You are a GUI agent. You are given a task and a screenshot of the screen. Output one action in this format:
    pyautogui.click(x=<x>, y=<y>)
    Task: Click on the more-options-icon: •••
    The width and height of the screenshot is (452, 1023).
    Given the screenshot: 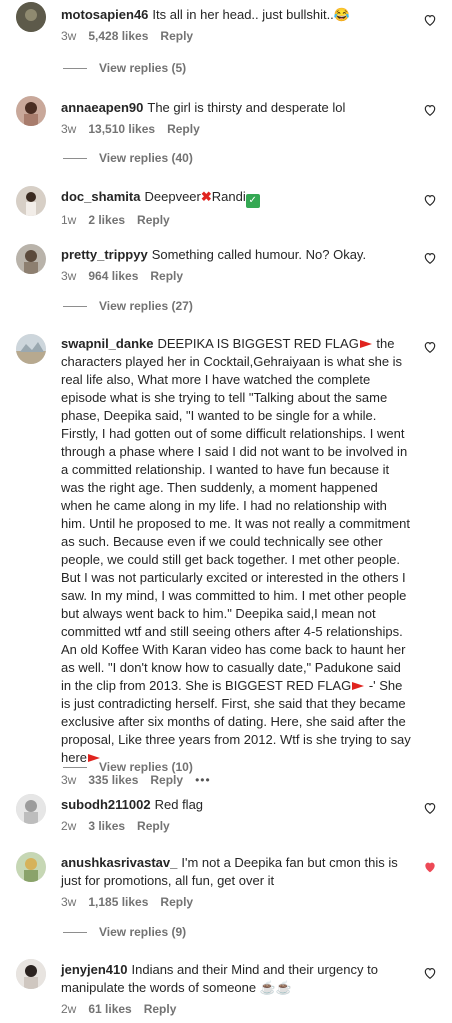 What is the action you would take?
    pyautogui.click(x=203, y=780)
    